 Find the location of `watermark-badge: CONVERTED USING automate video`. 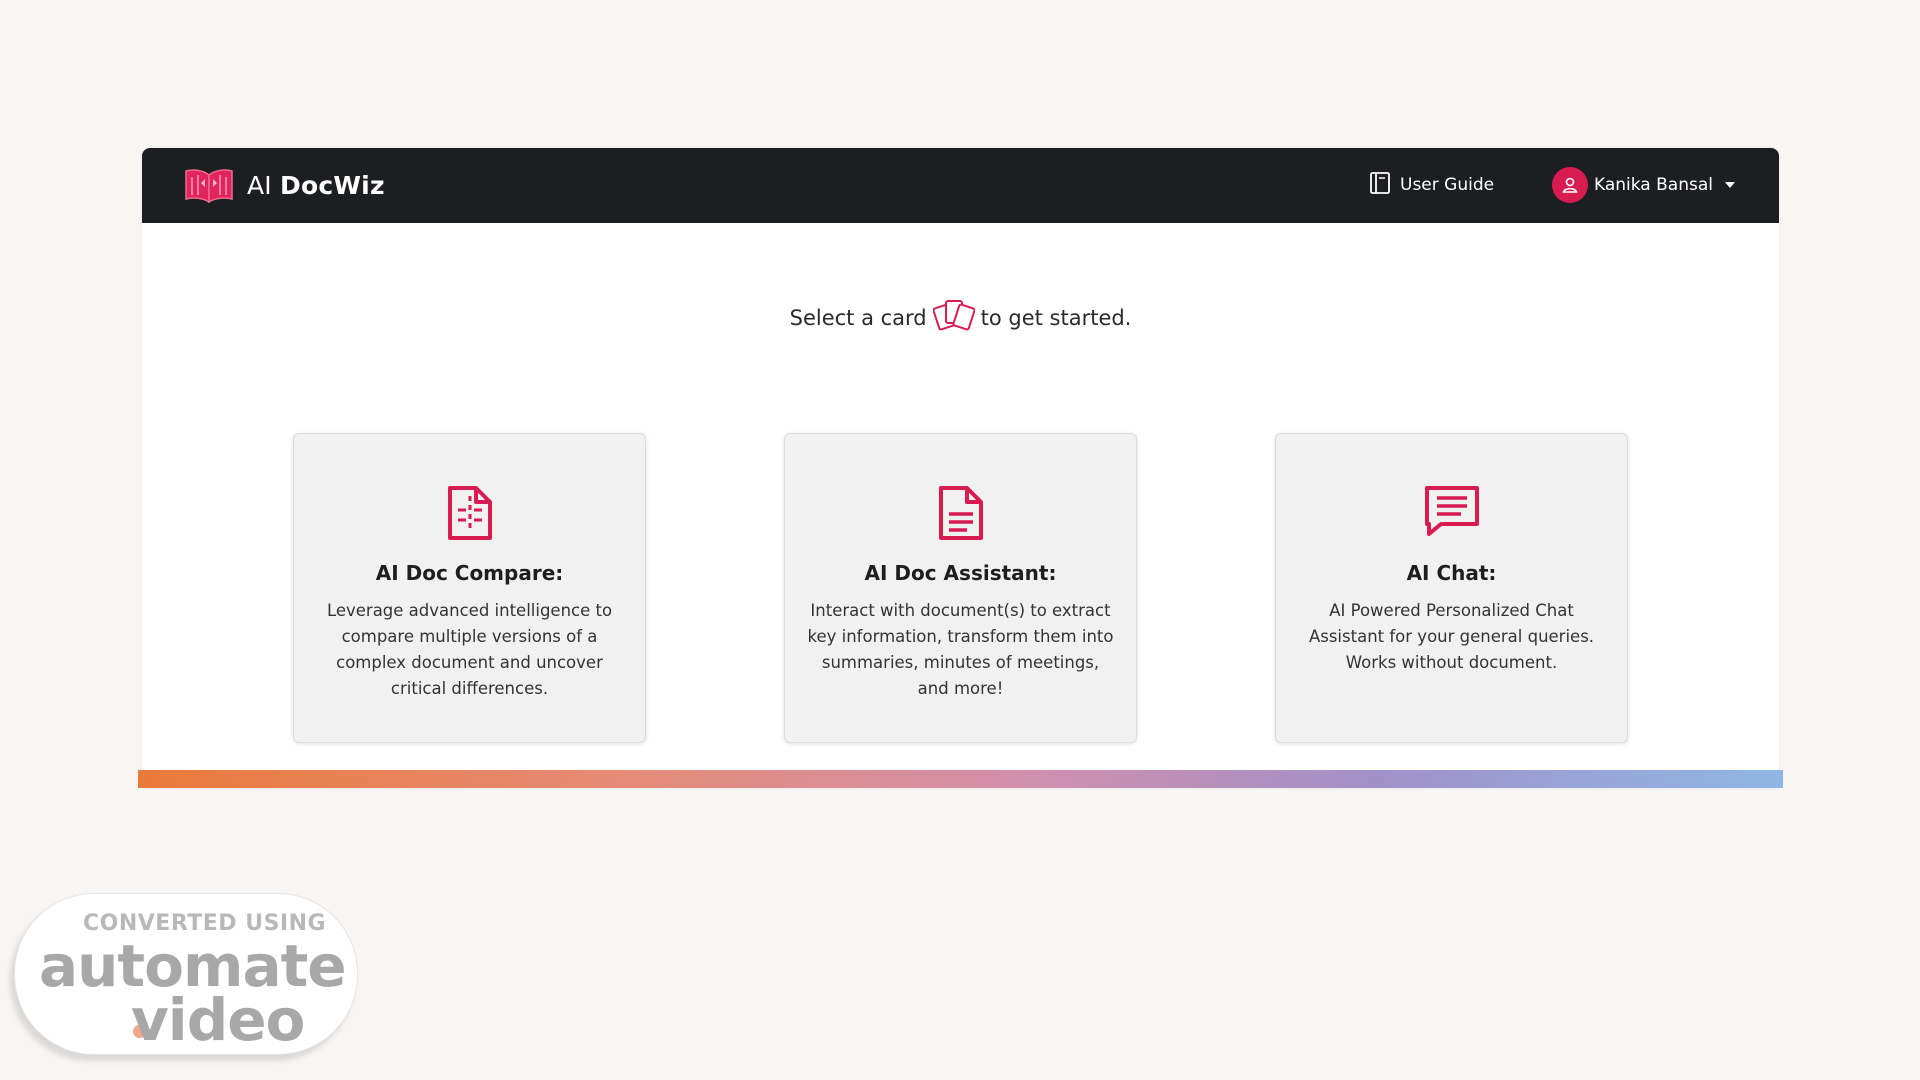

watermark-badge: CONVERTED USING automate video is located at coordinates (186, 974).